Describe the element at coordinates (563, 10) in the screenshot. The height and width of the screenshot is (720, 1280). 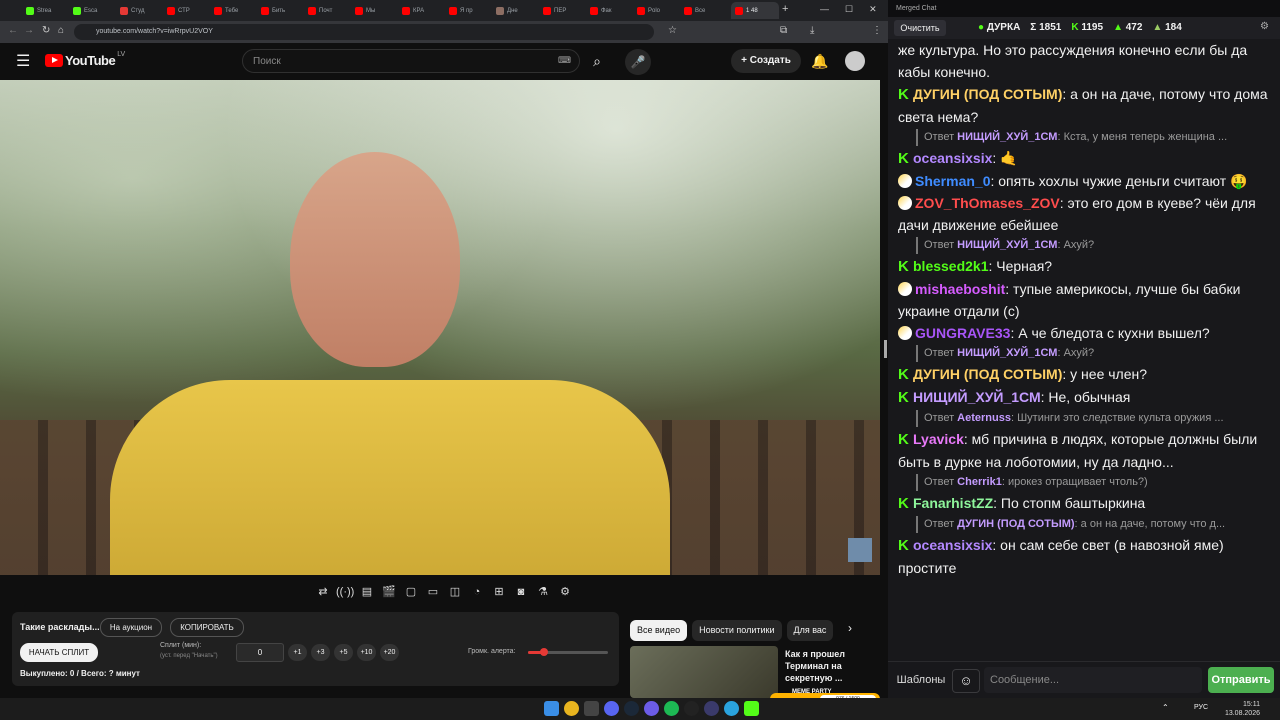
I see `browser-tab: ПЕР` at that location.